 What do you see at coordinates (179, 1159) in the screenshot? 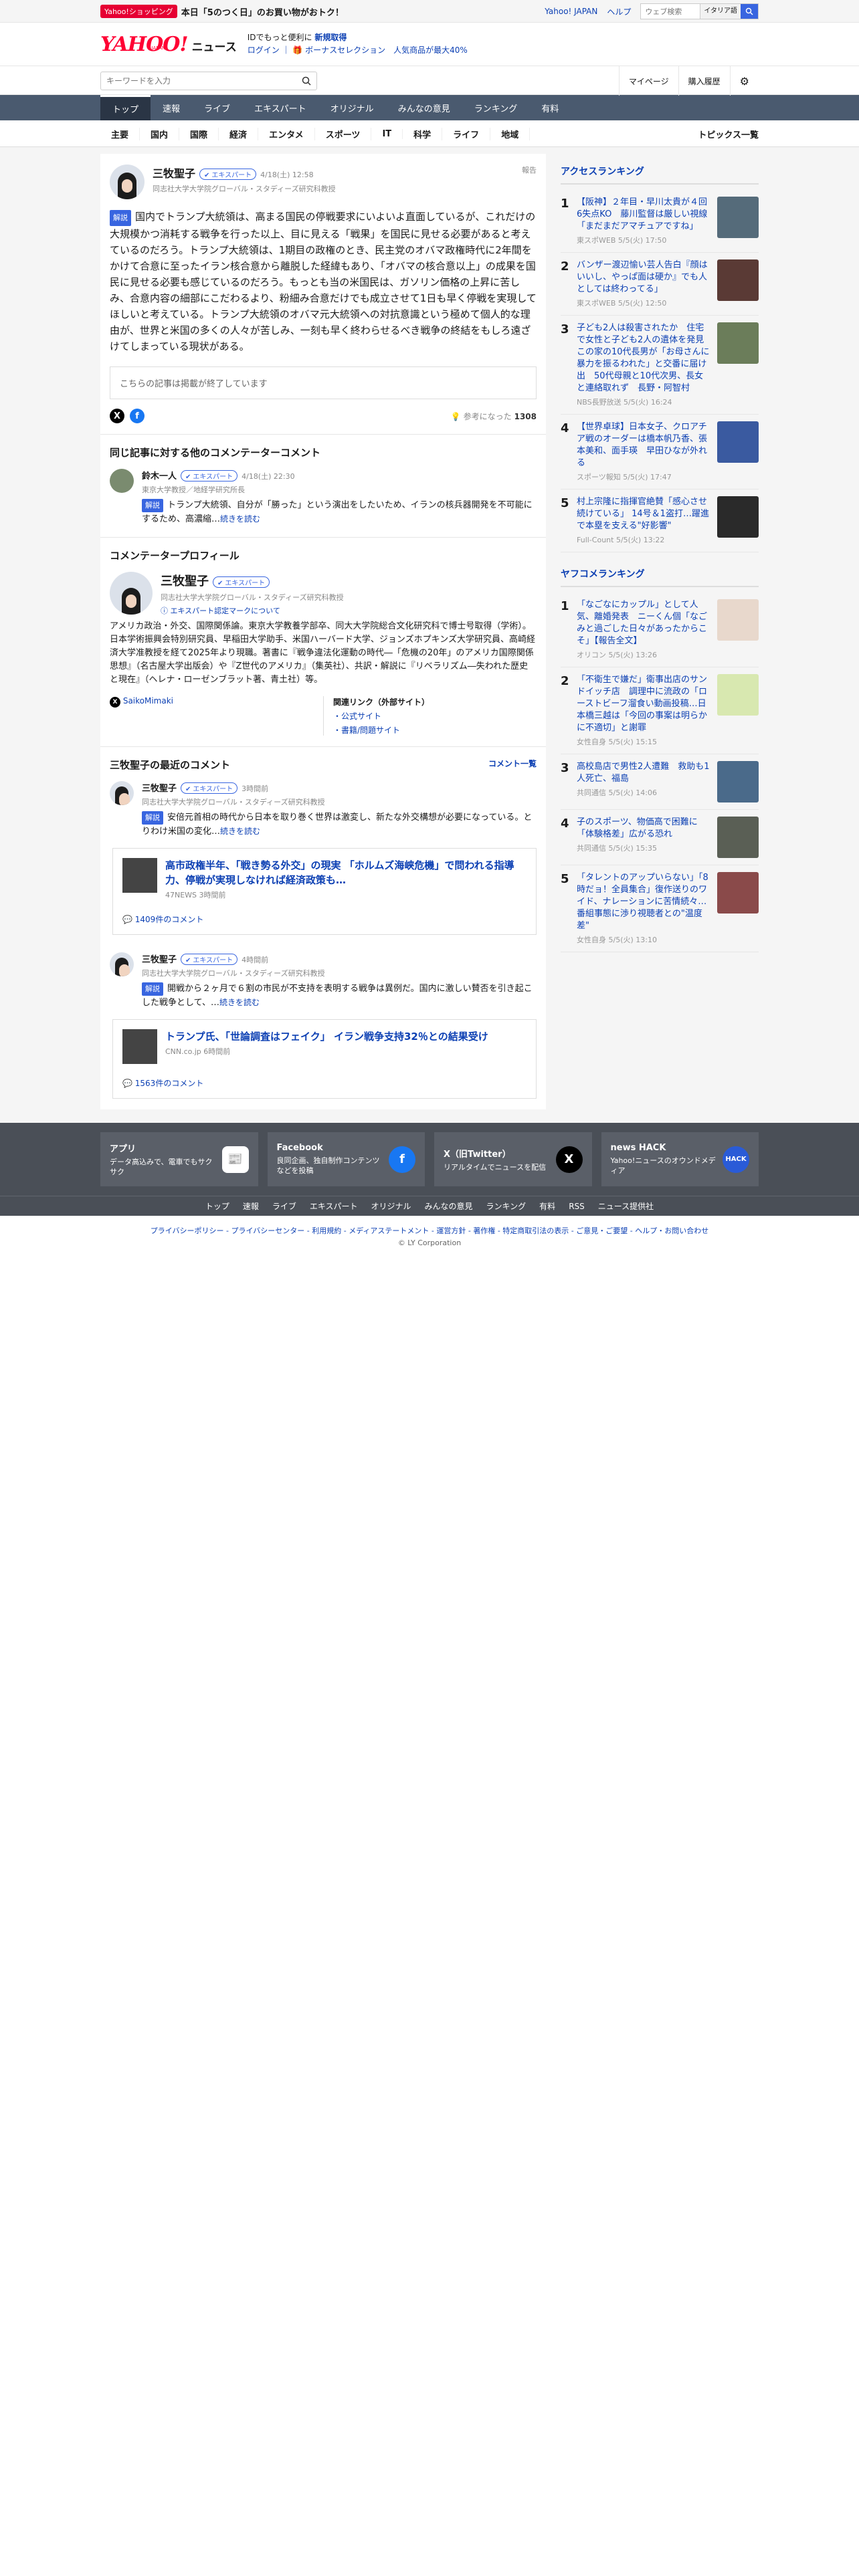
I see `app-card: アプリ データ高込みで、電車でもサクサク 📰` at bounding box center [179, 1159].